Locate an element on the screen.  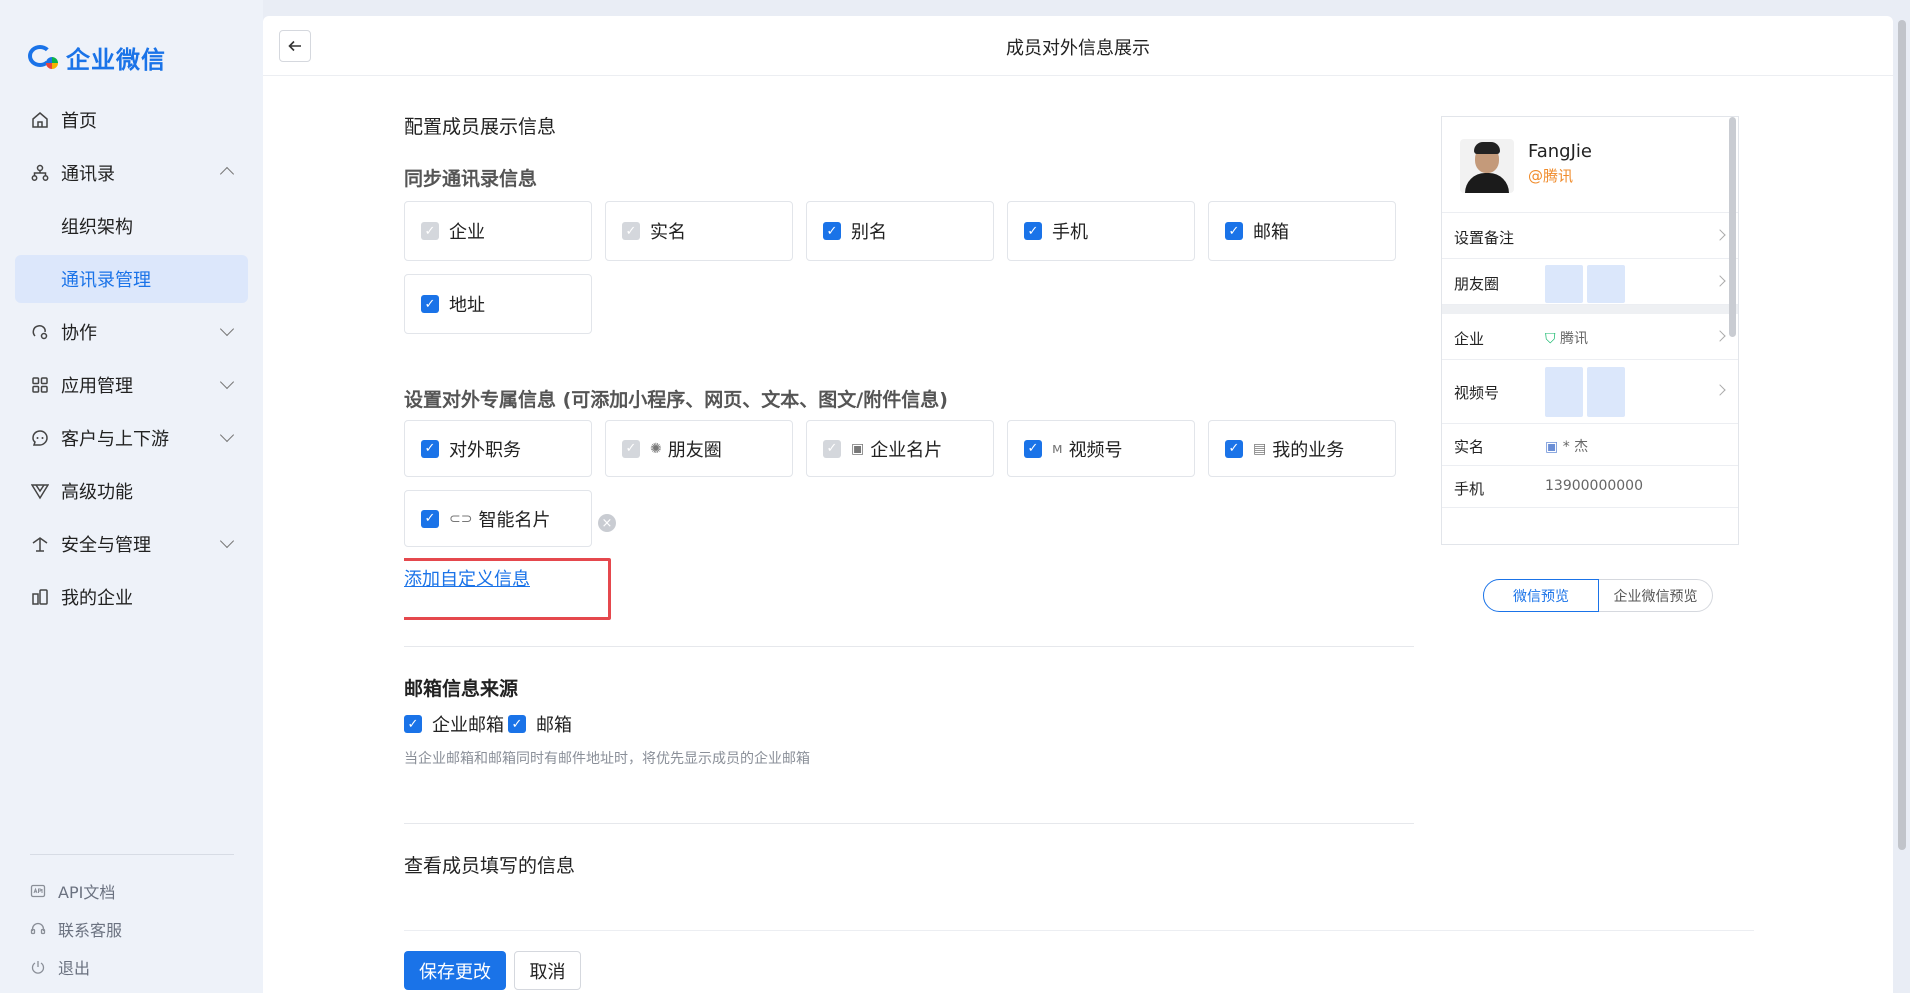
exclusive-option-my-business: ✓ ▤ 我的业务 is located at coordinates (1302, 448).